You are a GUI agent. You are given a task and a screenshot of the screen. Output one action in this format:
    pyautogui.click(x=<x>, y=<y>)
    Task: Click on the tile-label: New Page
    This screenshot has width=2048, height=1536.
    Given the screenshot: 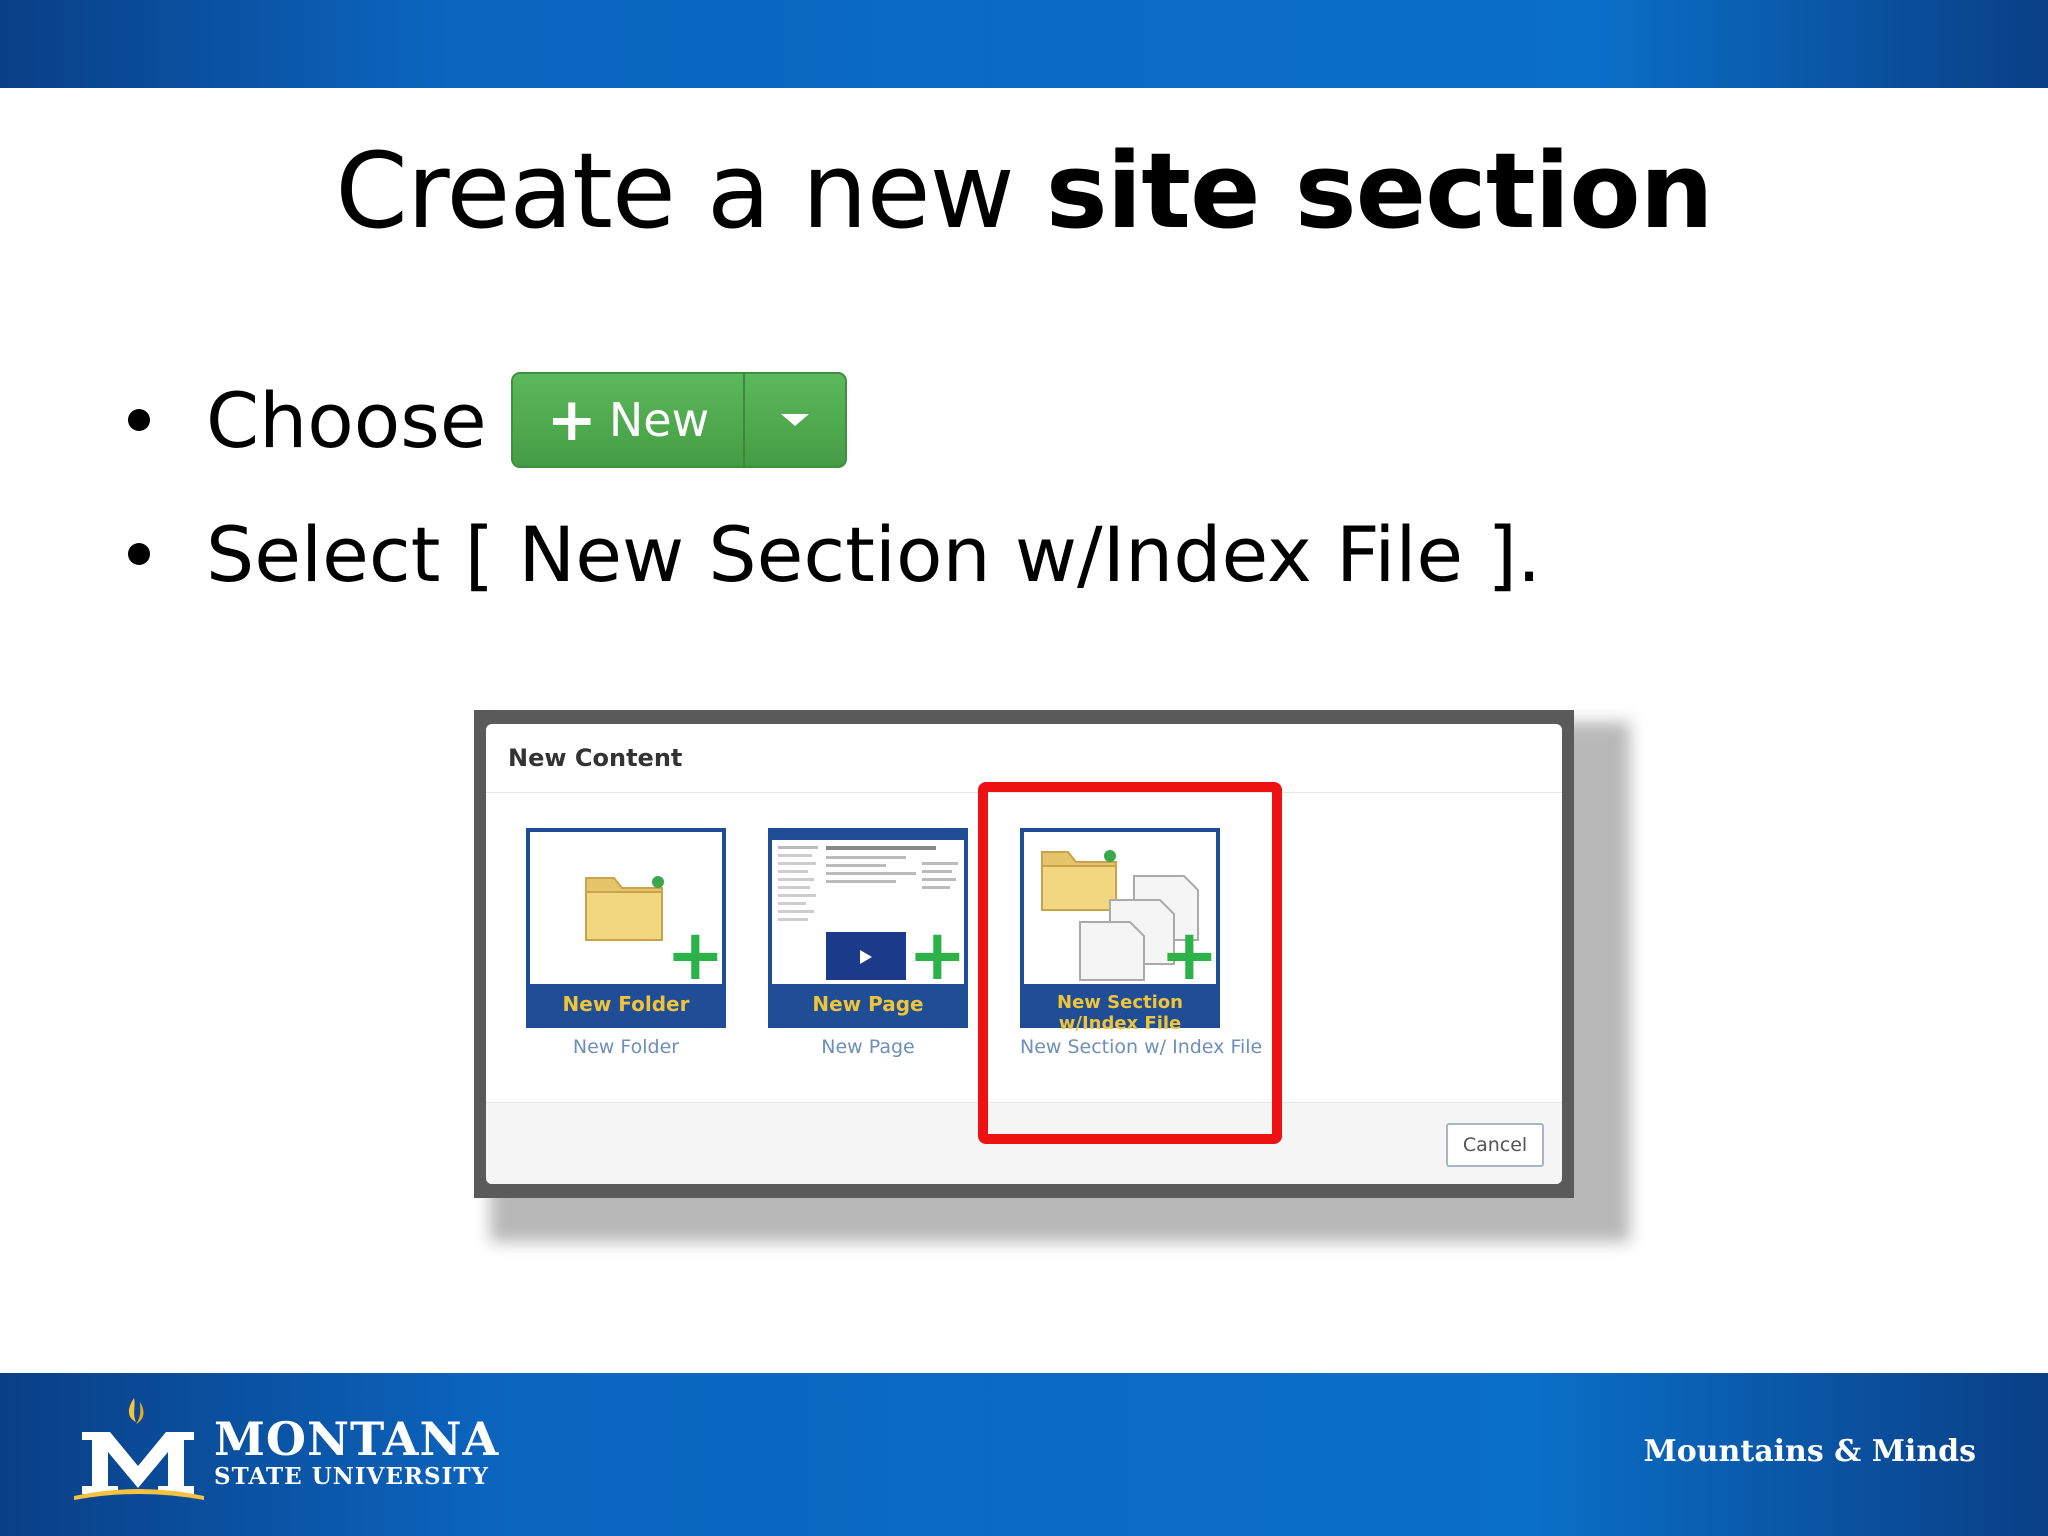 What is the action you would take?
    pyautogui.click(x=868, y=1004)
    